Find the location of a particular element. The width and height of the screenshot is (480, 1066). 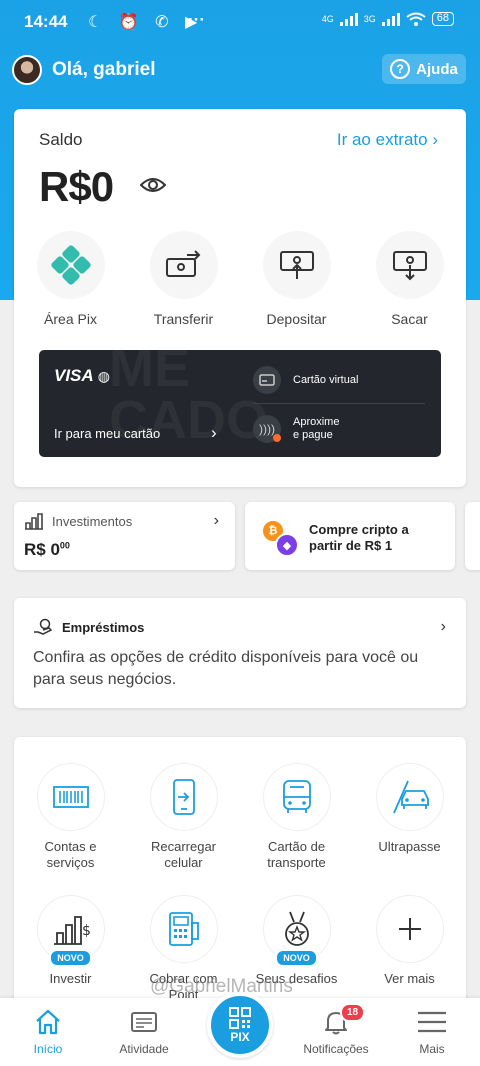

contactless-item: )))) Aproxime e pague is located at coordinates (296, 429).